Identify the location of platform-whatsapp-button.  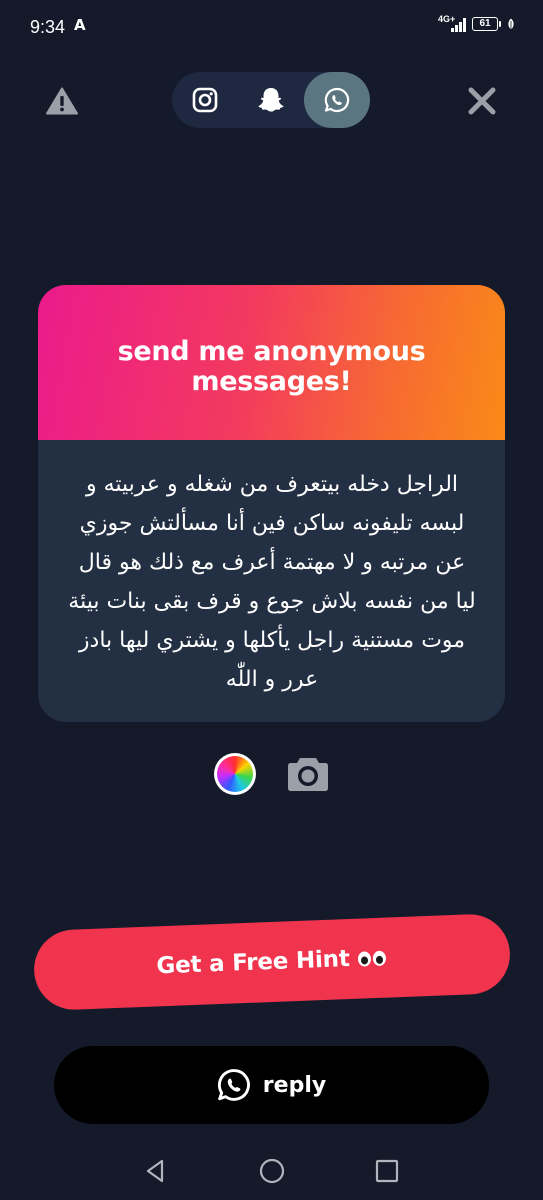
(337, 100).